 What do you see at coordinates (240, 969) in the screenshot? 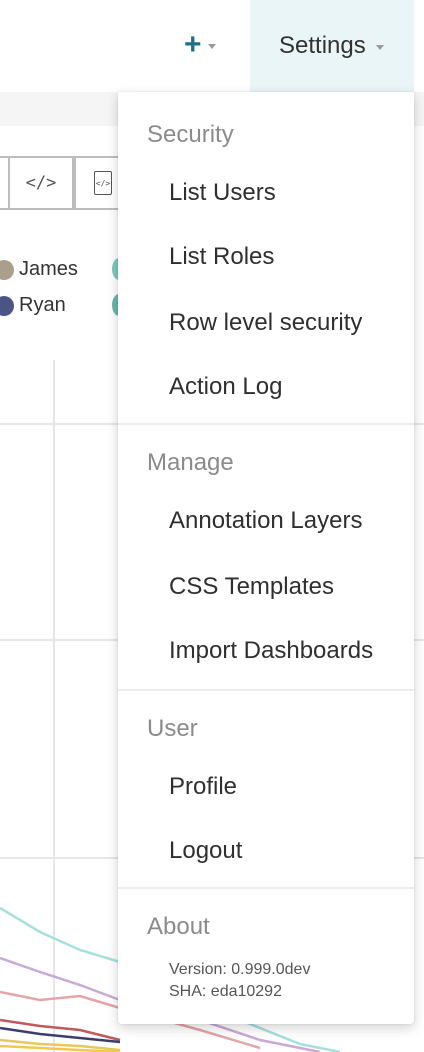
I see `version-text: Version: 0.999.0dev` at bounding box center [240, 969].